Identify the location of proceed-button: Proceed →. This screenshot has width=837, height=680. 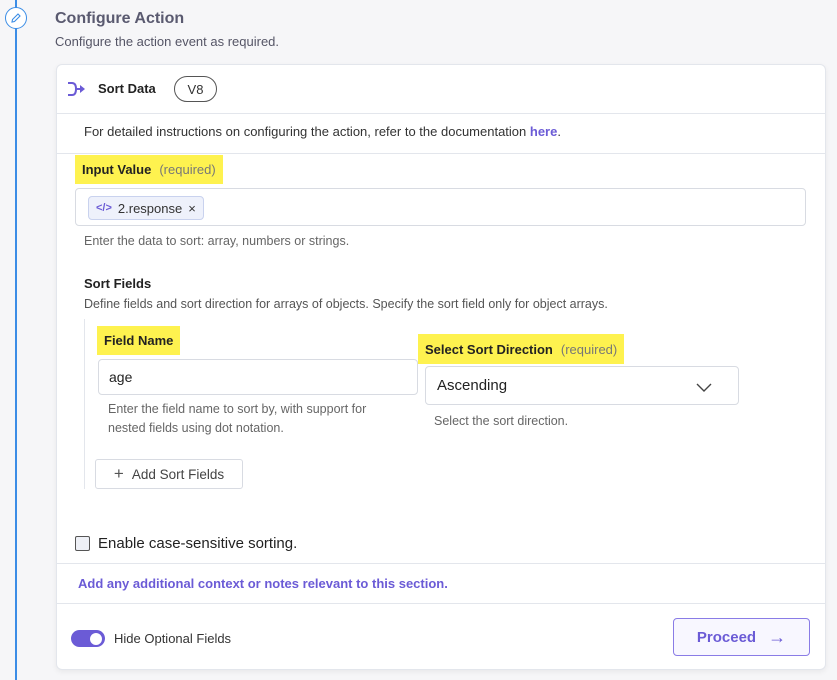
(741, 637).